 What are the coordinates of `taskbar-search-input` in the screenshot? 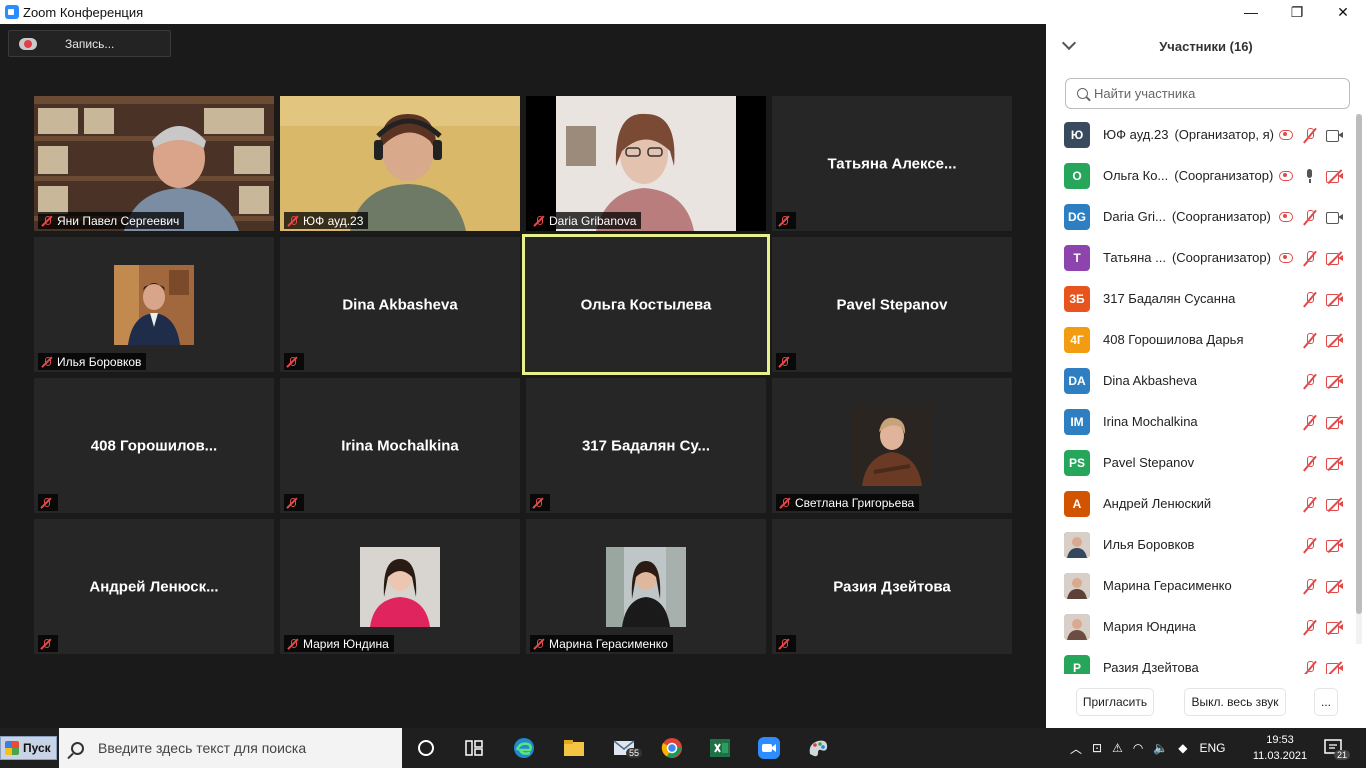 It's located at (243, 748).